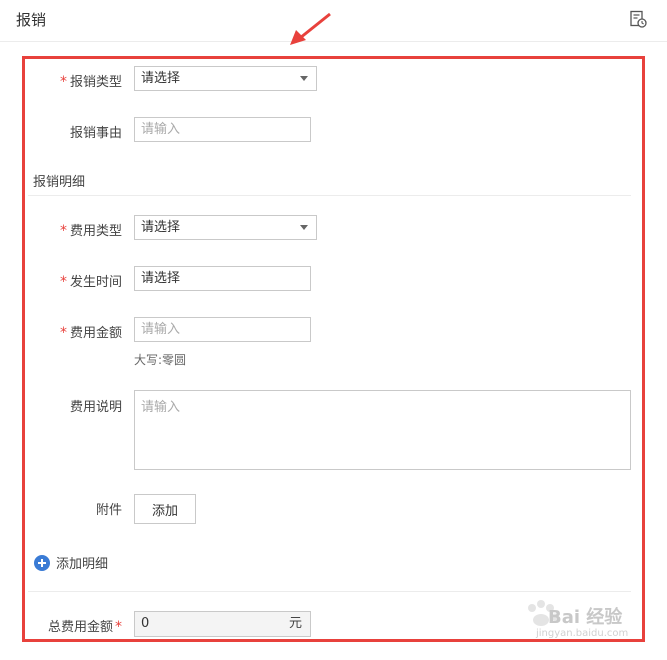  What do you see at coordinates (31, 20) in the screenshot?
I see `page-title: 报销` at bounding box center [31, 20].